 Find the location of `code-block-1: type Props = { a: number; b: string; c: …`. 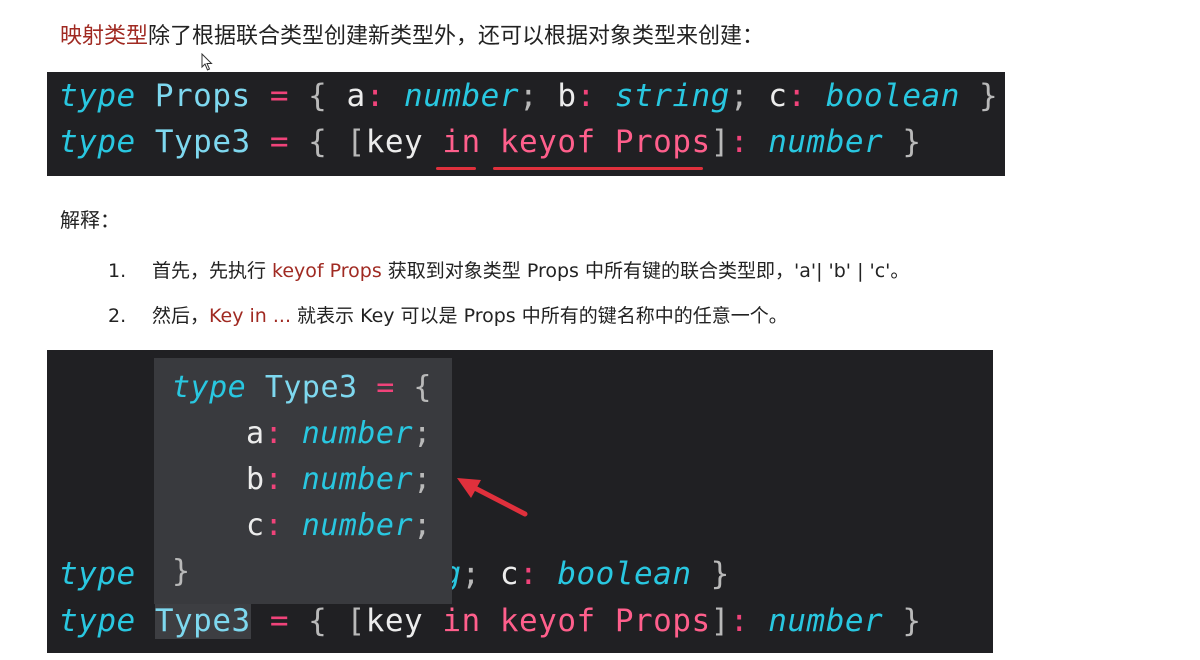

code-block-1: type Props = { a: number; b: string; c: … is located at coordinates (526, 124).